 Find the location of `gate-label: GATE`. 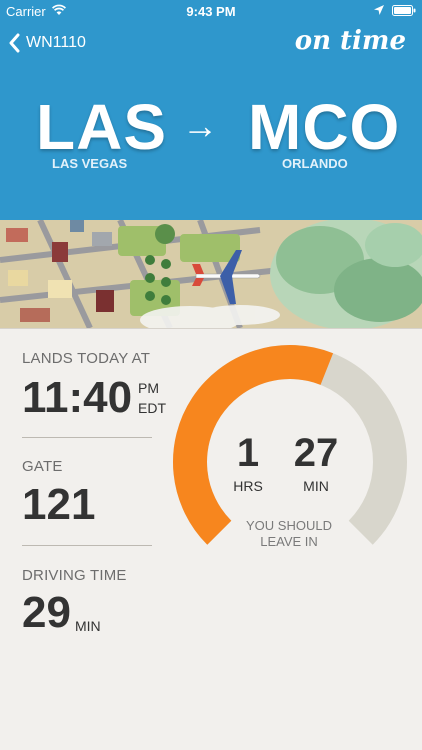

gate-label: GATE is located at coordinates (42, 466).